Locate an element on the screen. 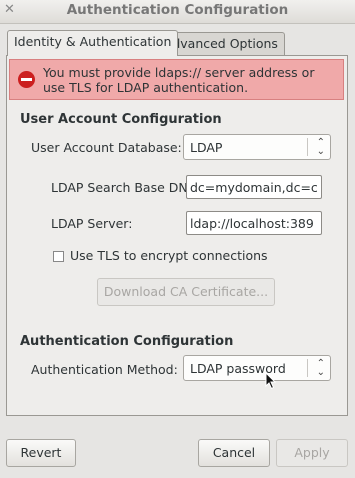 The height and width of the screenshot is (478, 355). cancel-button: Cancel is located at coordinates (234, 453).